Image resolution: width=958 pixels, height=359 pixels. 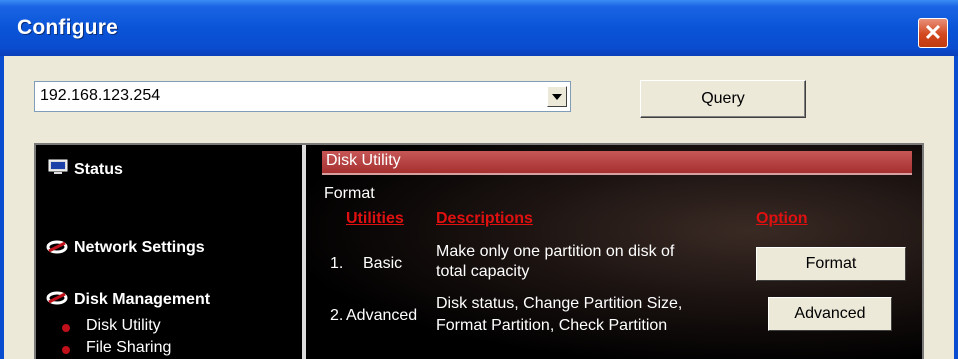 What do you see at coordinates (123, 326) in the screenshot?
I see `sidebar-subitem-disk-utility: Disk Utility` at bounding box center [123, 326].